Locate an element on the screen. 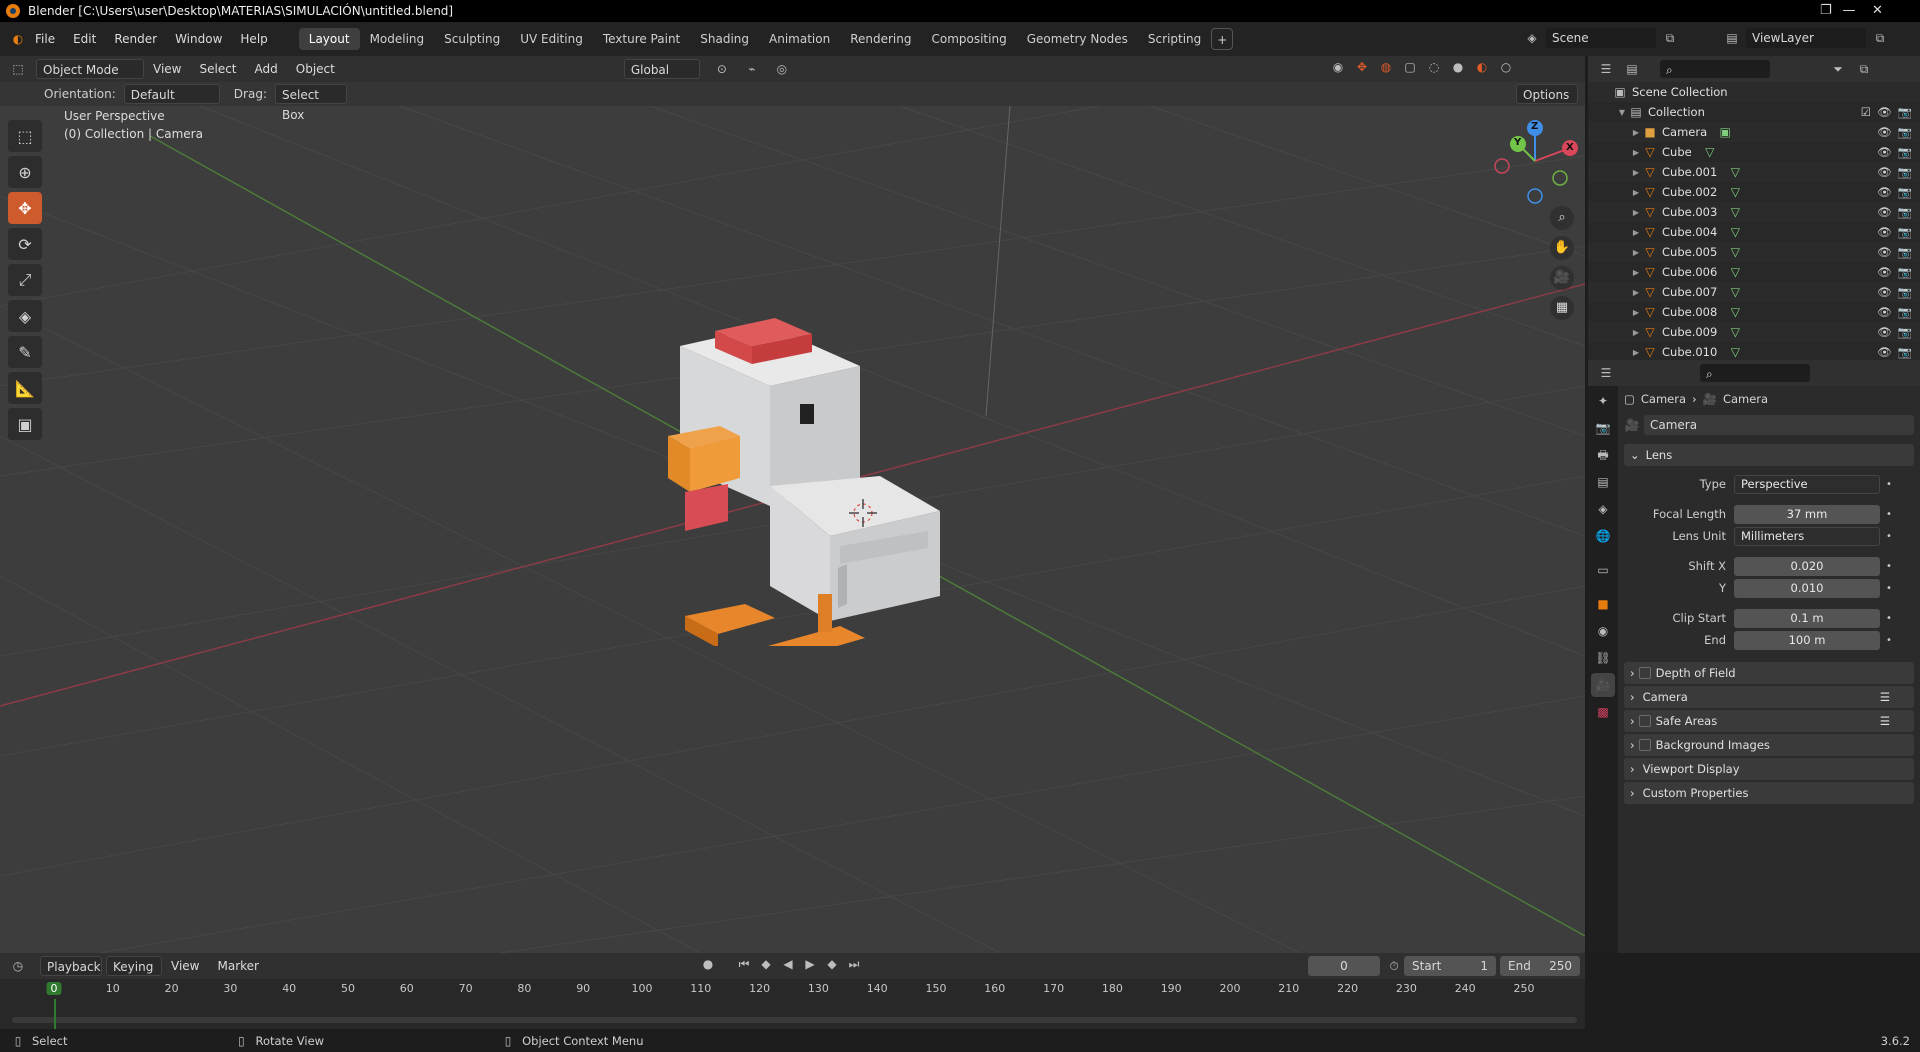 The height and width of the screenshot is (1052, 1920). timeline-menu-view: View is located at coordinates (185, 966).